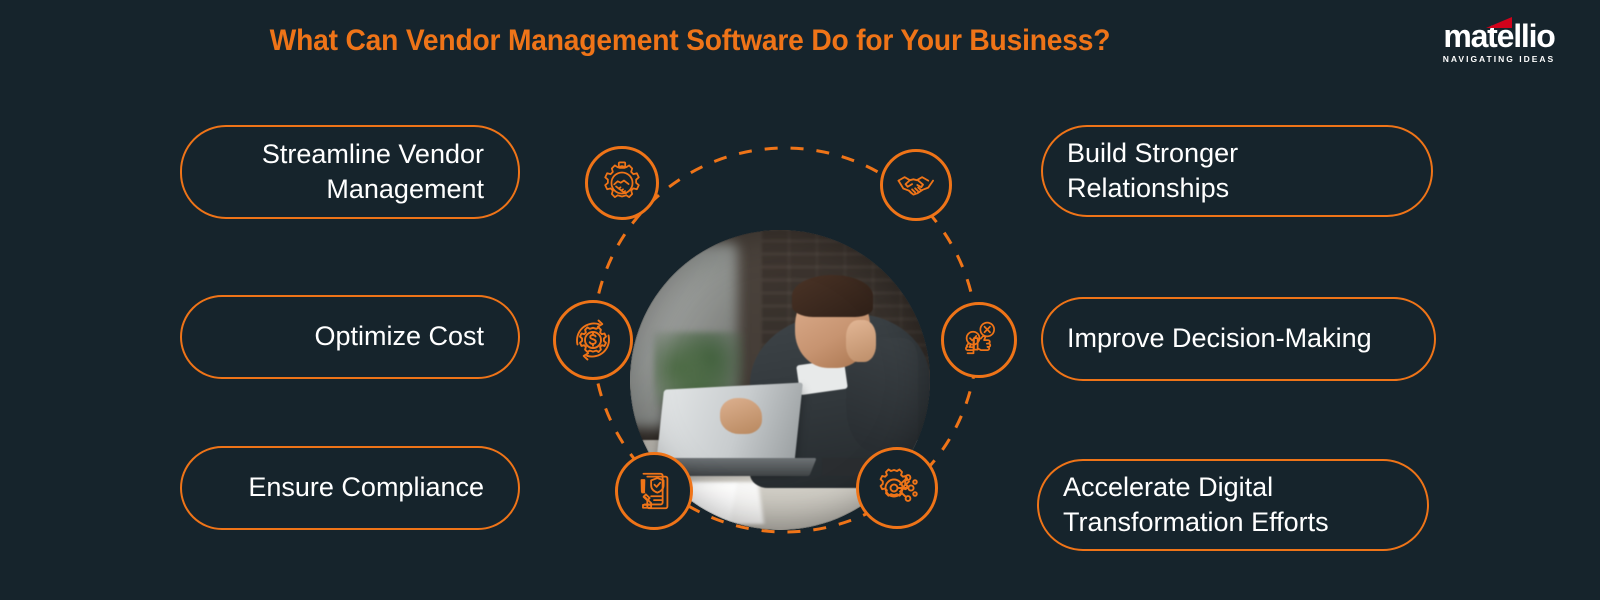  I want to click on benefit-pill-optimize-cost: Optimize Cost, so click(350, 337).